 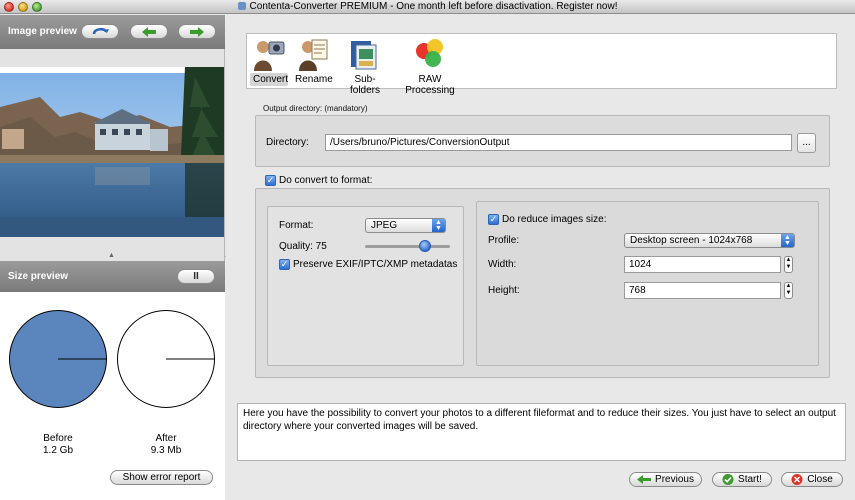 What do you see at coordinates (9, 7) in the screenshot?
I see `window-close-button` at bounding box center [9, 7].